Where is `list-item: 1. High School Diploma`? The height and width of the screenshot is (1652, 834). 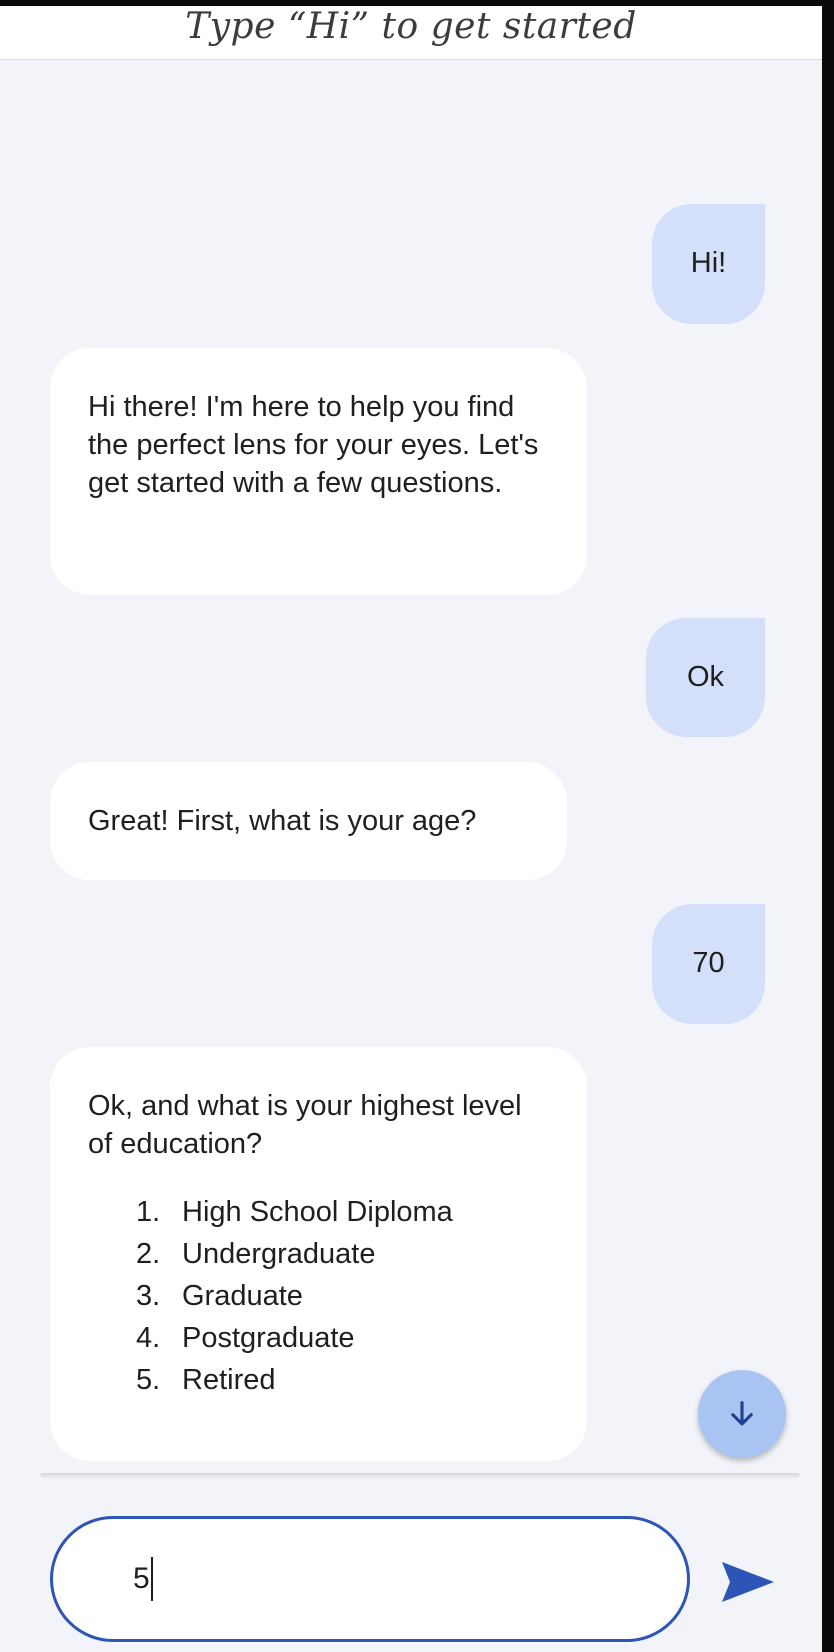
list-item: 1. High School Diploma is located at coordinates (342, 1212).